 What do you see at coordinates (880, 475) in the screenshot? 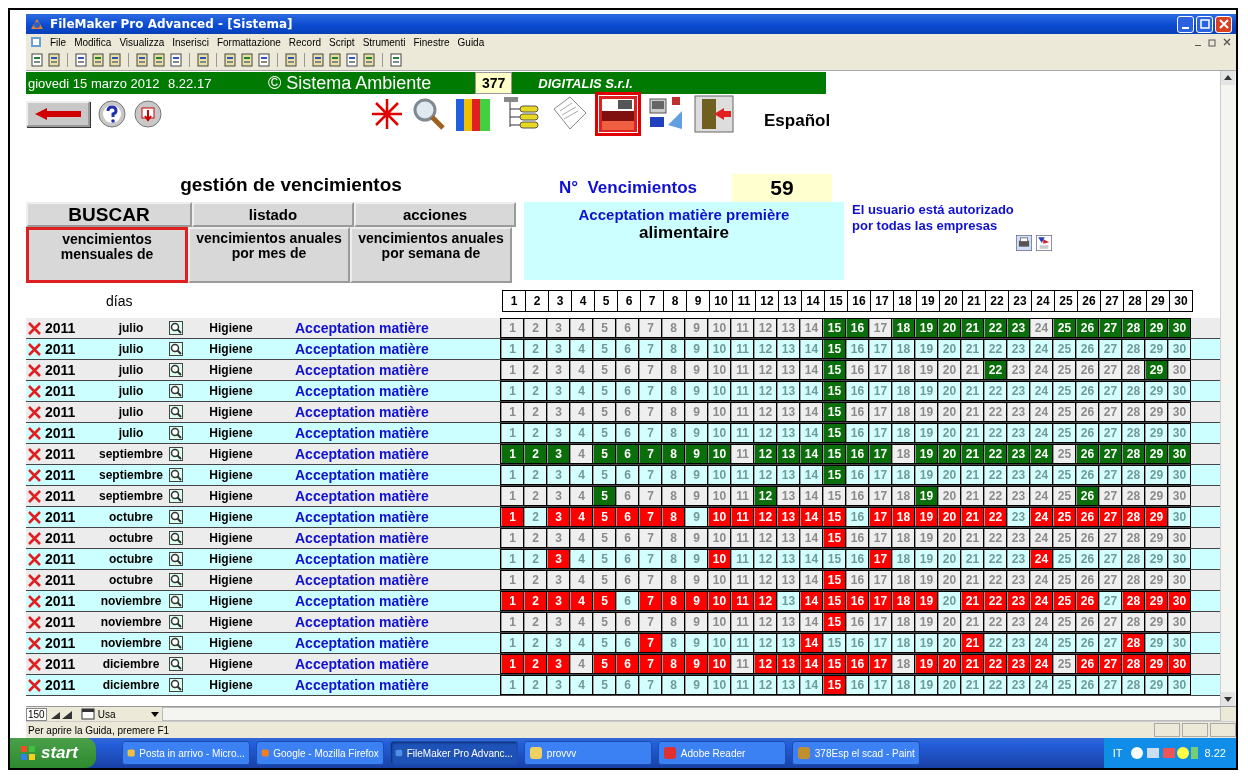
I see `day-cell: 17` at bounding box center [880, 475].